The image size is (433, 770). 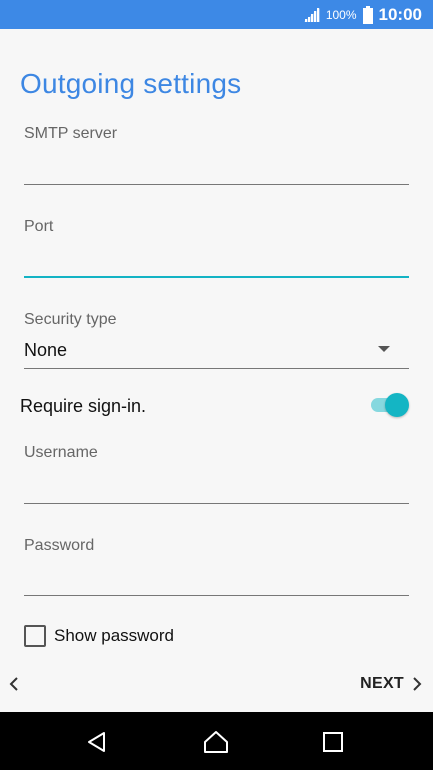 I want to click on security-type-underline, so click(x=216, y=368).